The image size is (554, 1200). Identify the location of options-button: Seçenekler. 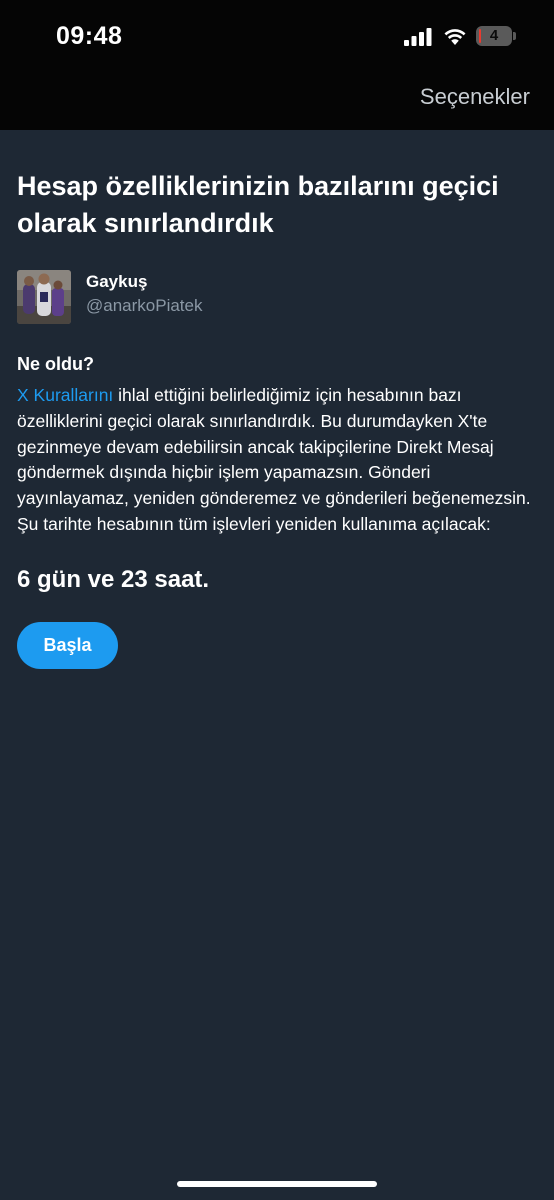
(475, 97).